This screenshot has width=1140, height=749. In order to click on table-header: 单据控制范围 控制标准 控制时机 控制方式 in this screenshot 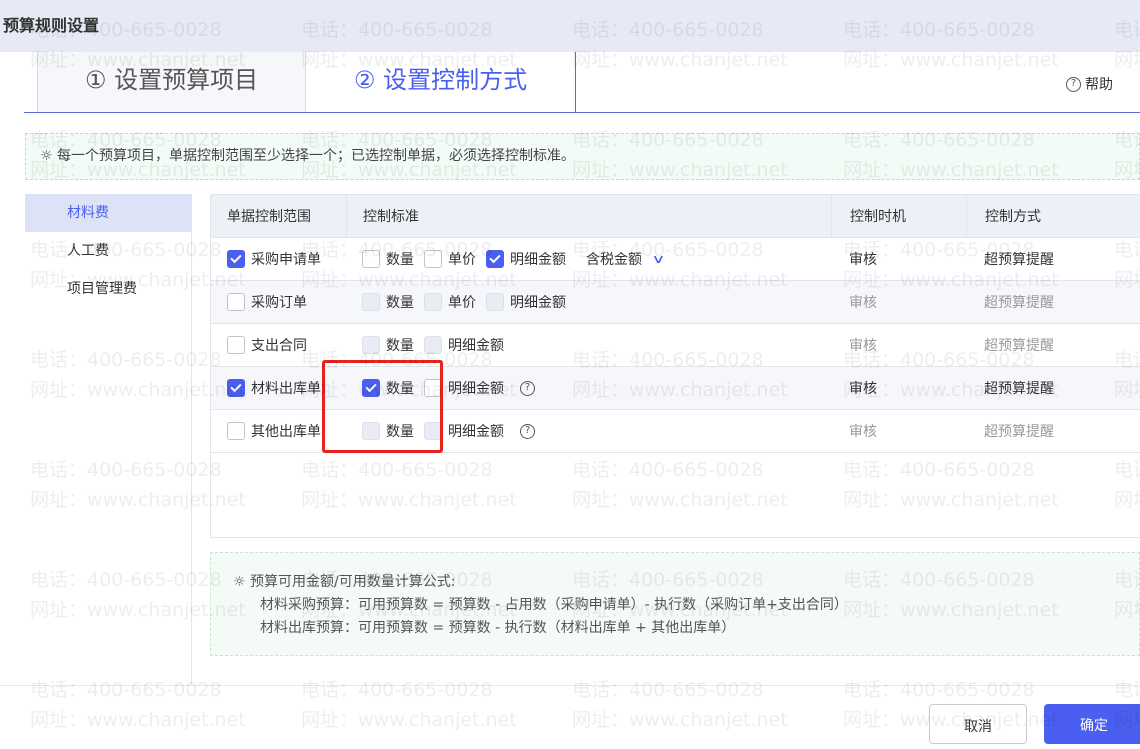, I will do `click(675, 216)`.